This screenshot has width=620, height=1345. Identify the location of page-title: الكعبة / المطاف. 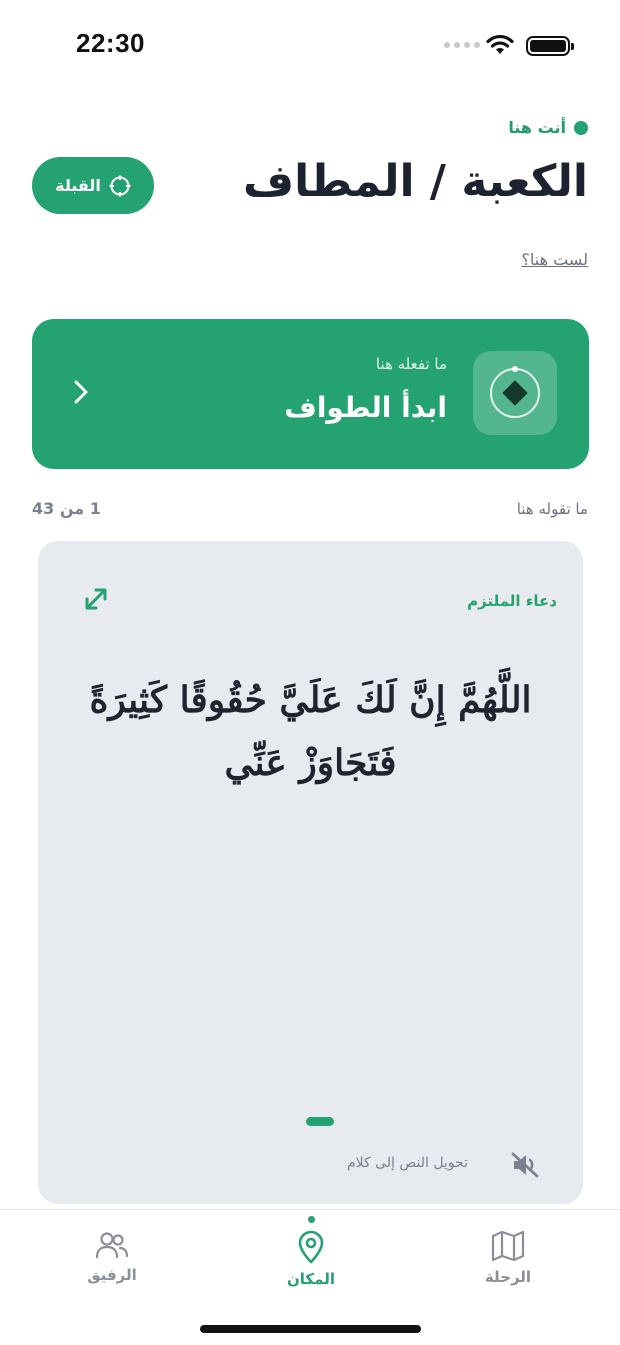
(415, 181).